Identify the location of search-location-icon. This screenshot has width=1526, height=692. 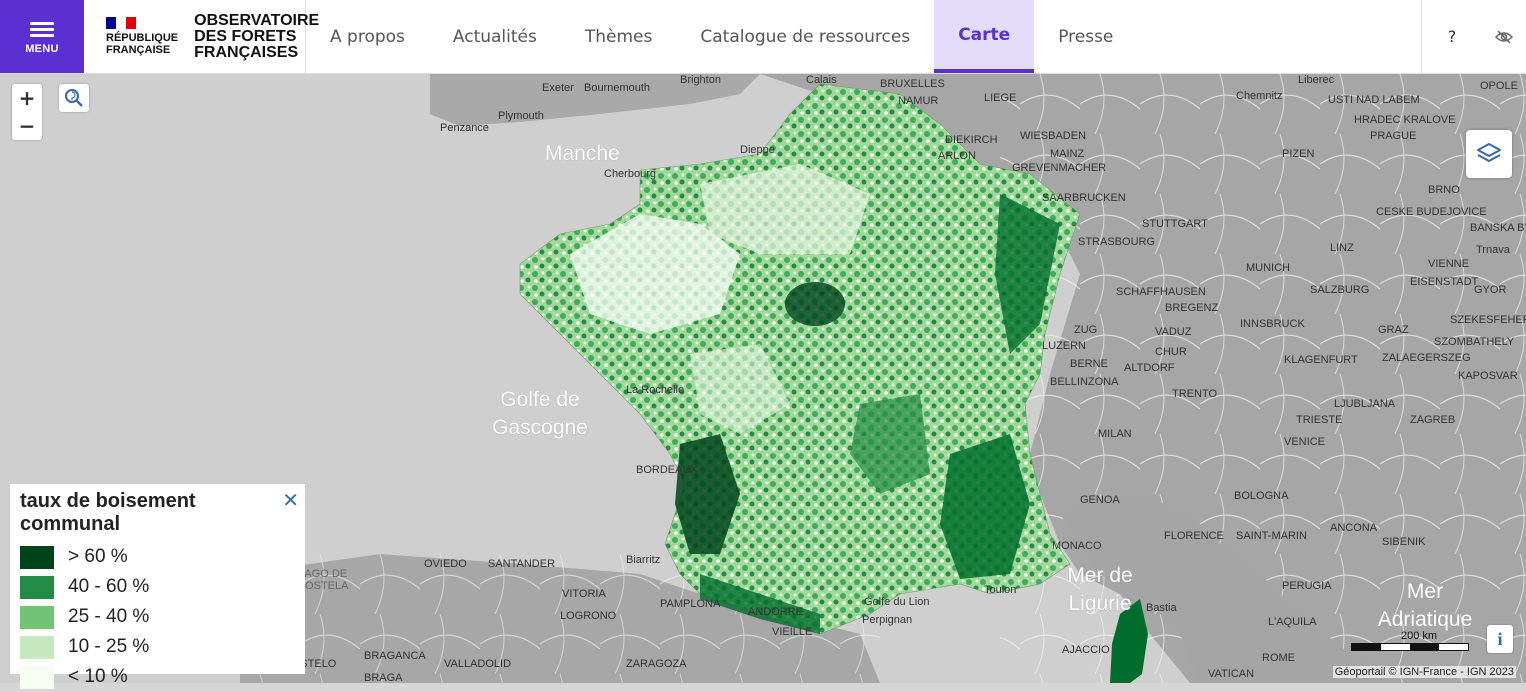
(74, 98).